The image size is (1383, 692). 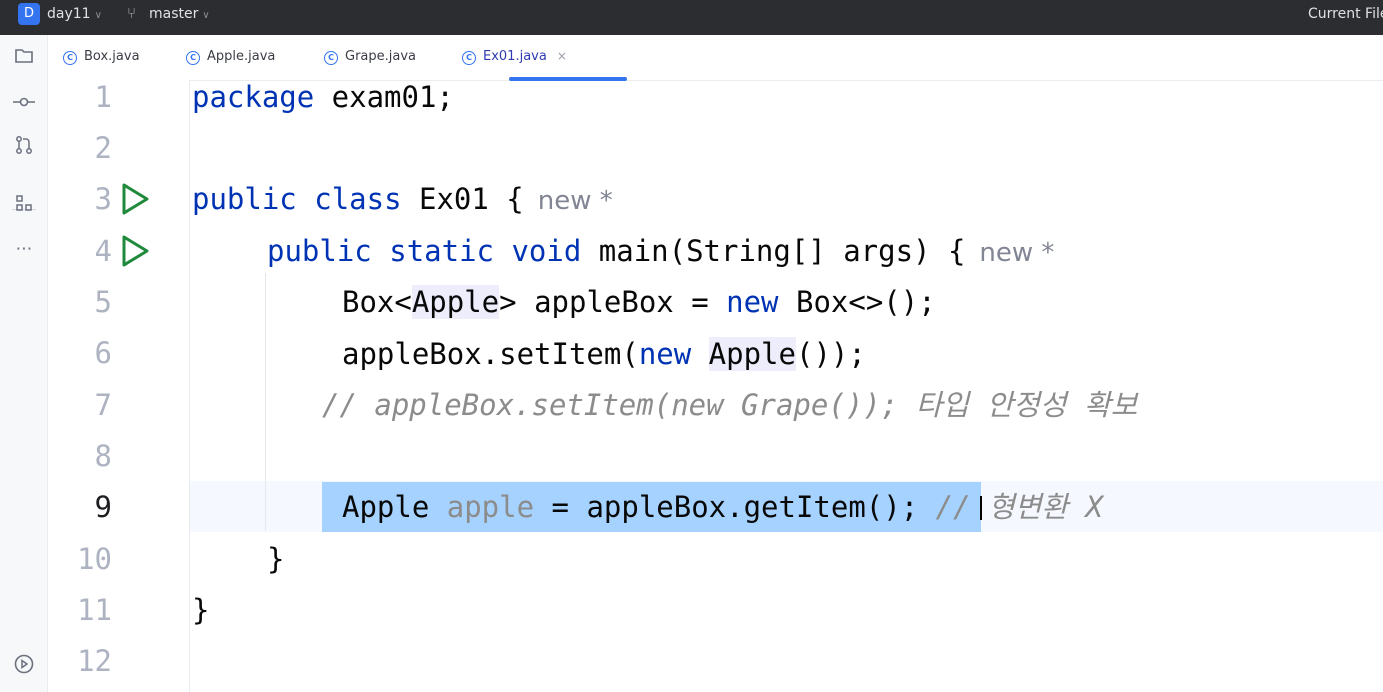 I want to click on line-number: 11, so click(x=94, y=610).